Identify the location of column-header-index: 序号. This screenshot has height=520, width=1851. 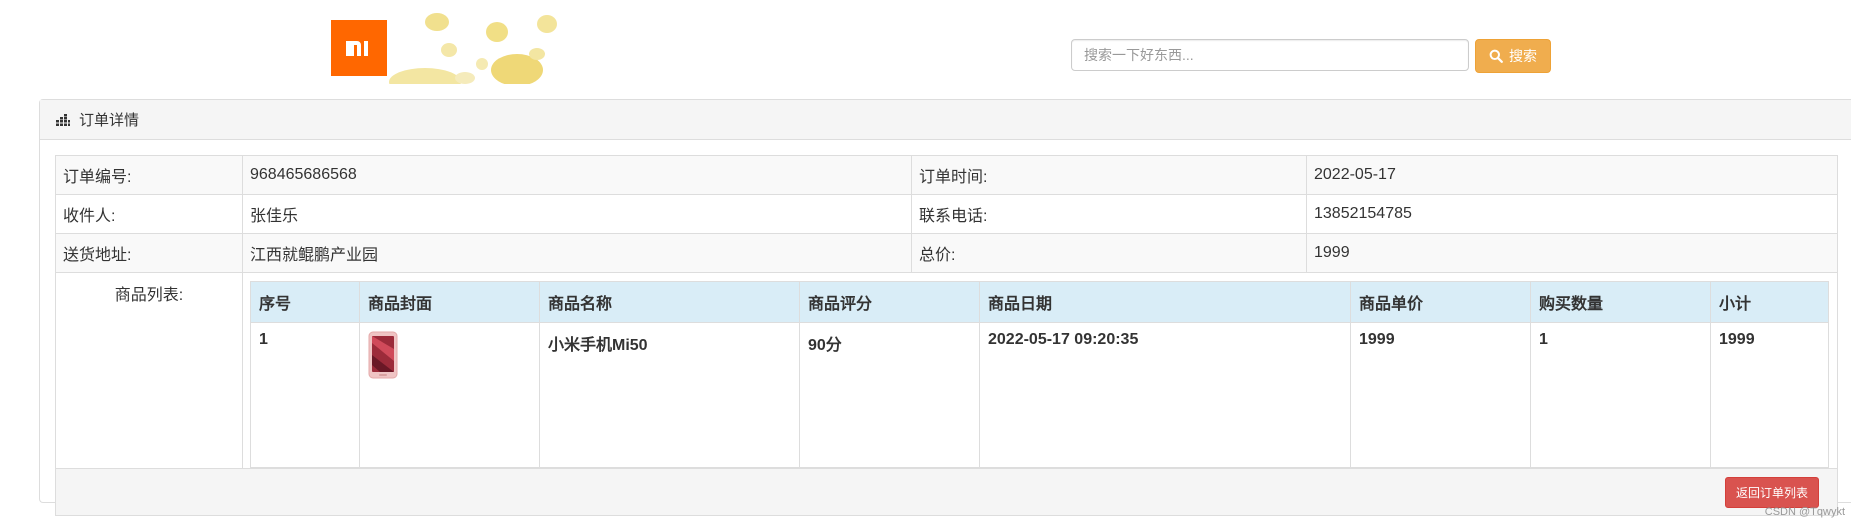
(305, 302).